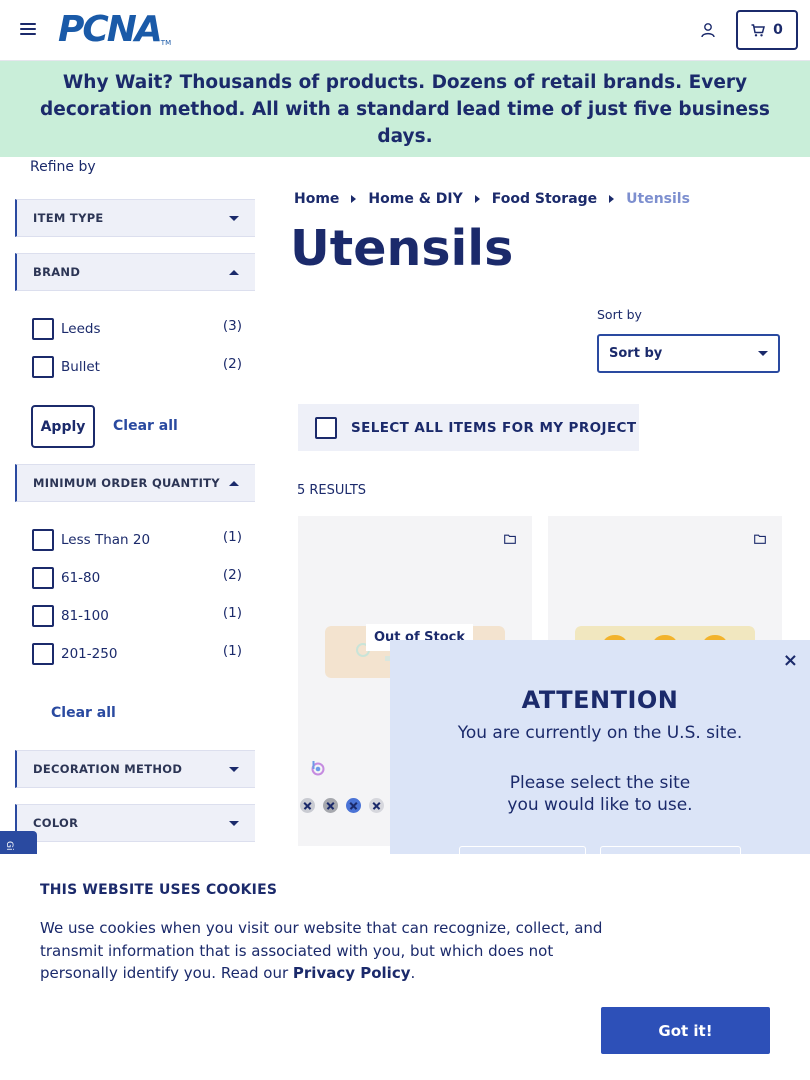 This screenshot has height=1080, width=810. Describe the element at coordinates (159, 890) in the screenshot. I see `cookie-title: THIS WEBSITE USES COOKIES` at that location.